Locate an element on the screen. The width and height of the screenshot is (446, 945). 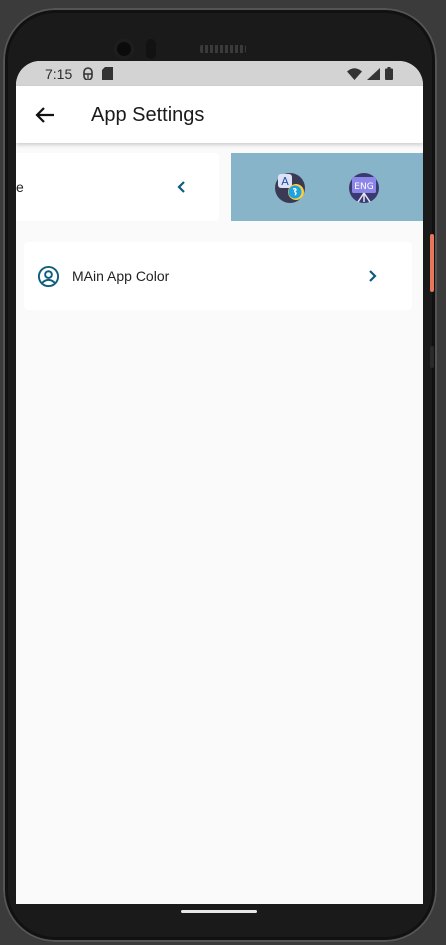
sd-card-icon is located at coordinates (107, 73).